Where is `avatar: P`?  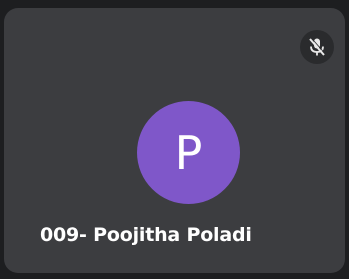
avatar: P is located at coordinates (188, 152).